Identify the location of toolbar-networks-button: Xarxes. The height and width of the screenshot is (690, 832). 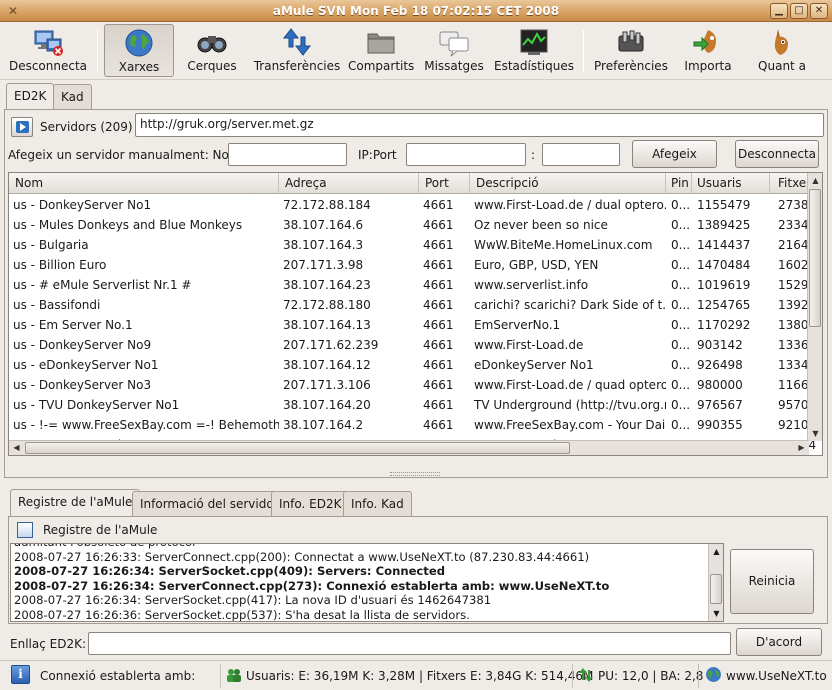
(139, 50).